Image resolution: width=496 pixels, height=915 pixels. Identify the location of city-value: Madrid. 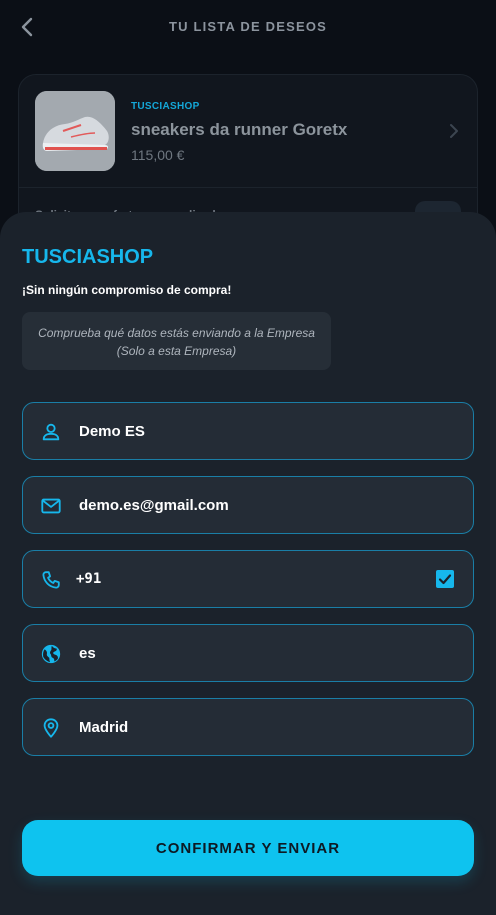
(104, 727).